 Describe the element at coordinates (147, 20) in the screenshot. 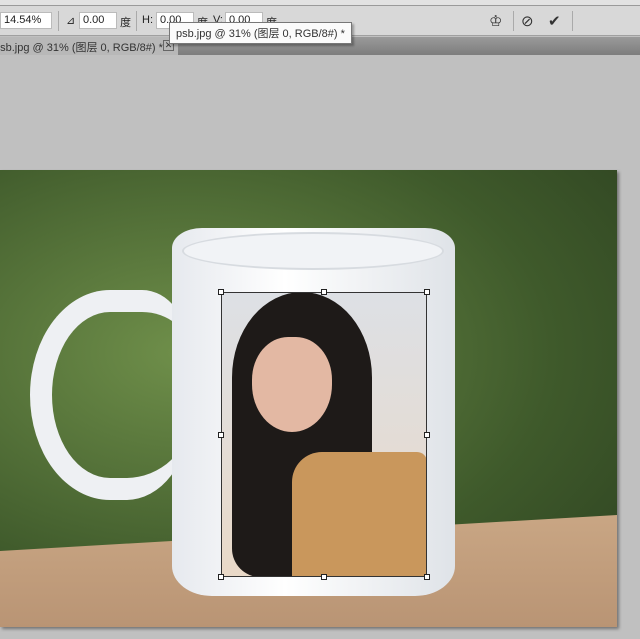

I see `h-label: H:` at that location.